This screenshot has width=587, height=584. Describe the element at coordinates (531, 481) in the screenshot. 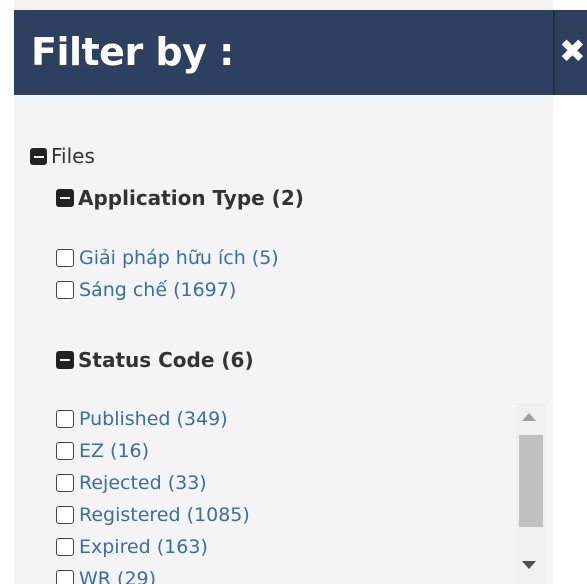

I see `scroll-thumb` at that location.